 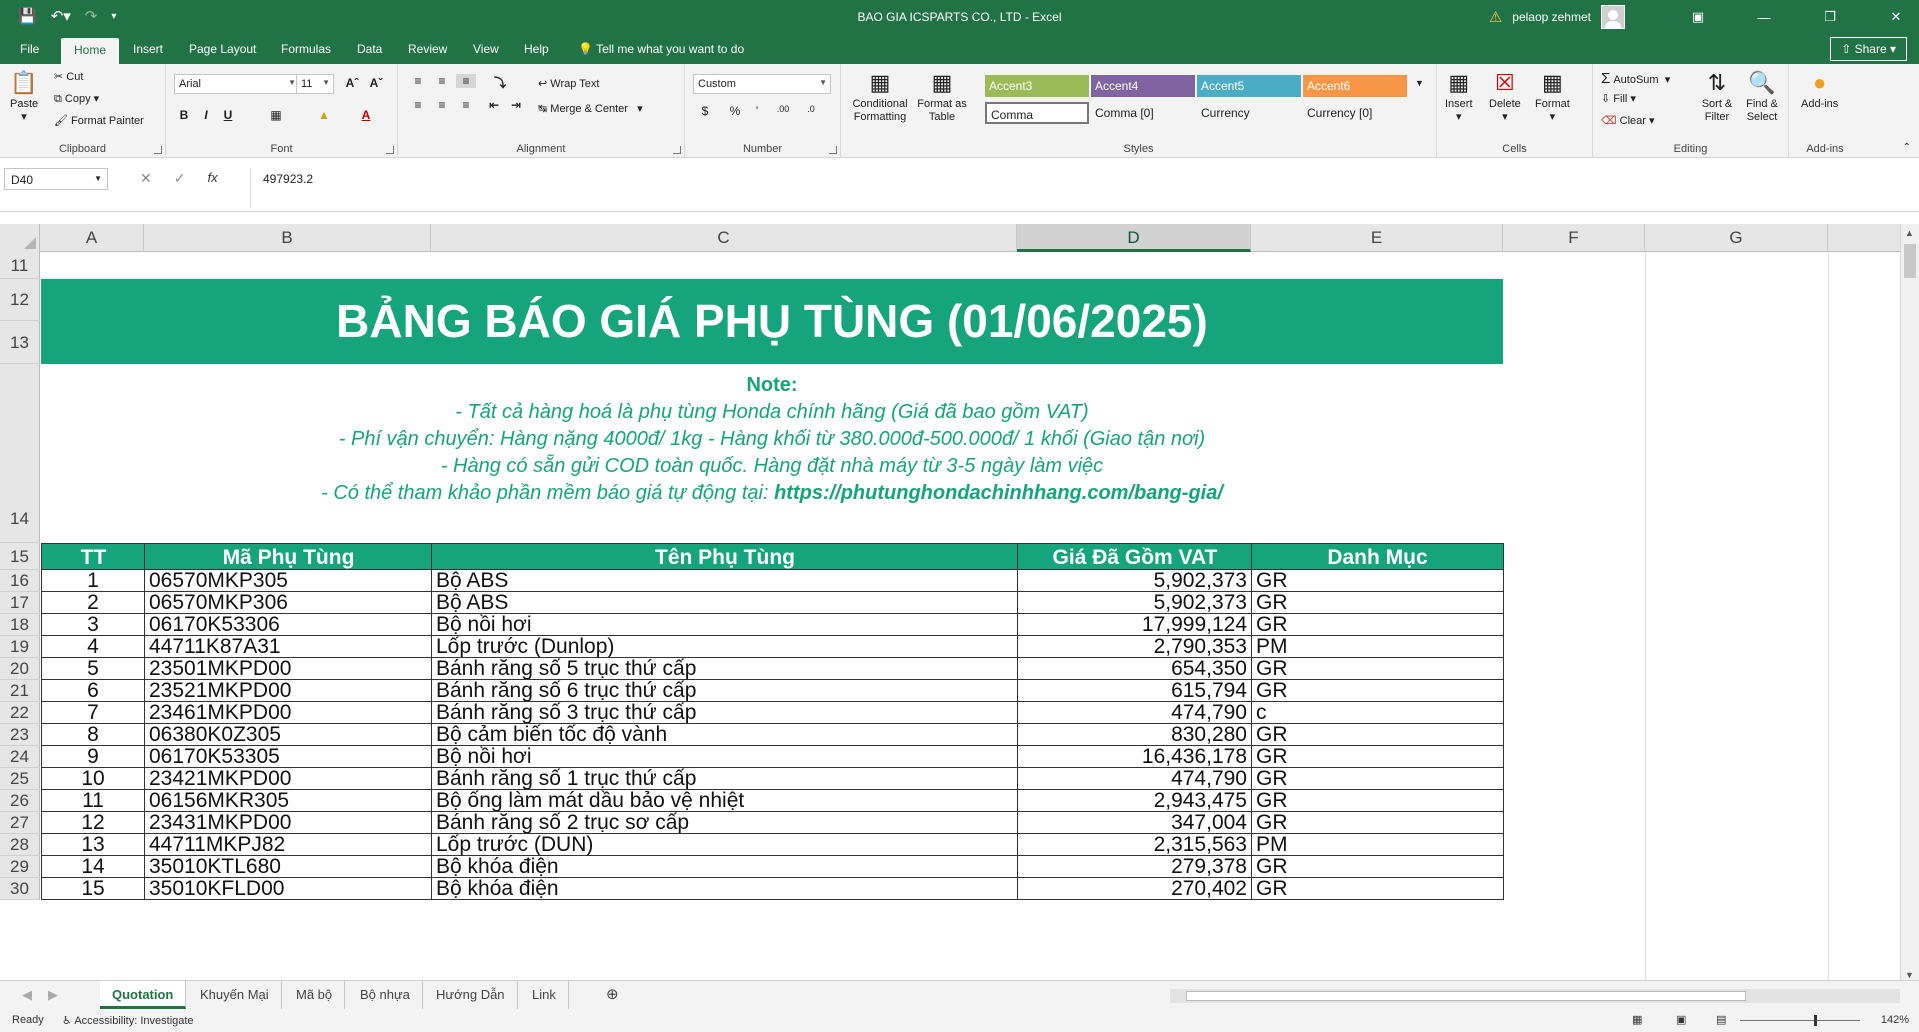 I want to click on ribbon-display-icon: ▣, so click(x=1698, y=17).